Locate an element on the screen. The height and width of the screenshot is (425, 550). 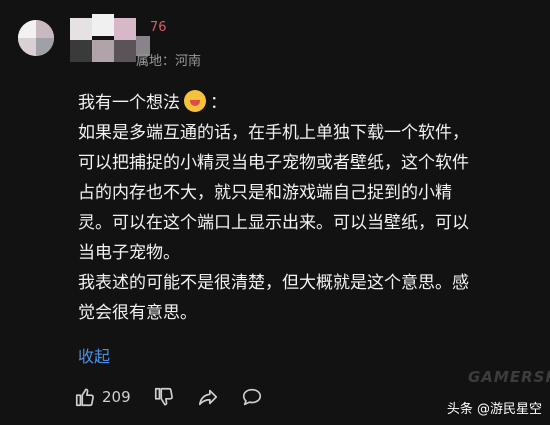
username-suffix: 76 is located at coordinates (158, 27).